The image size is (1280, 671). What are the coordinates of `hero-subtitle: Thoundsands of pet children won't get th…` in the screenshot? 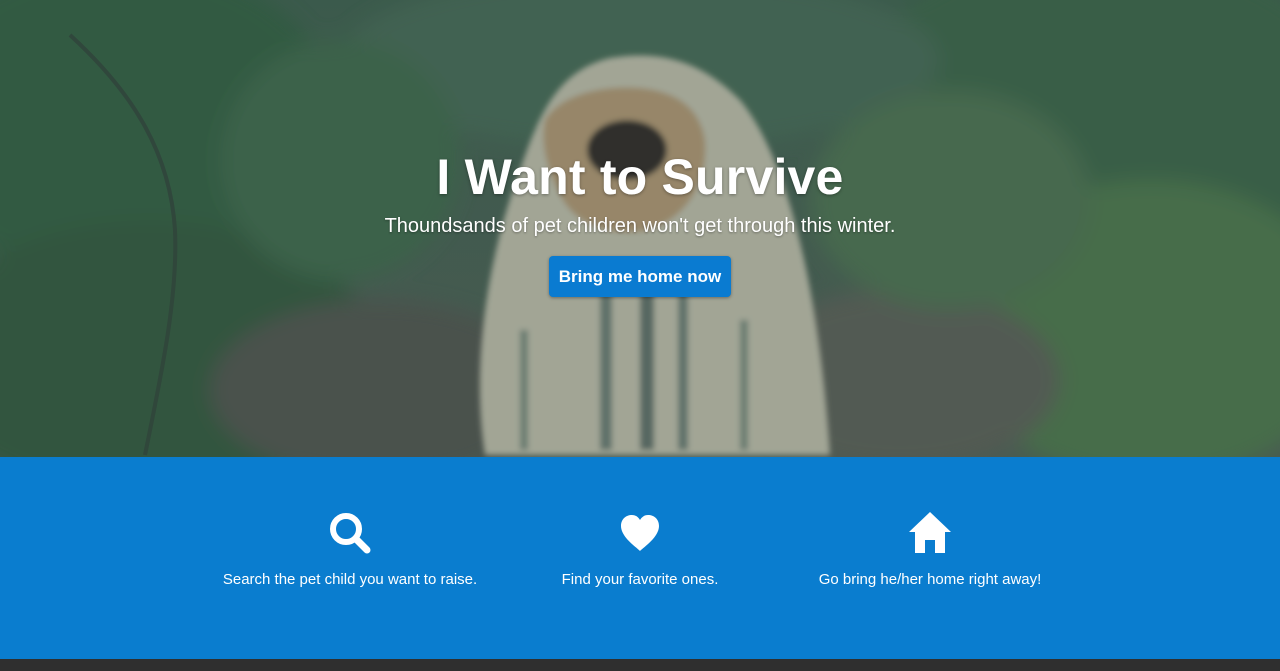 It's located at (640, 226).